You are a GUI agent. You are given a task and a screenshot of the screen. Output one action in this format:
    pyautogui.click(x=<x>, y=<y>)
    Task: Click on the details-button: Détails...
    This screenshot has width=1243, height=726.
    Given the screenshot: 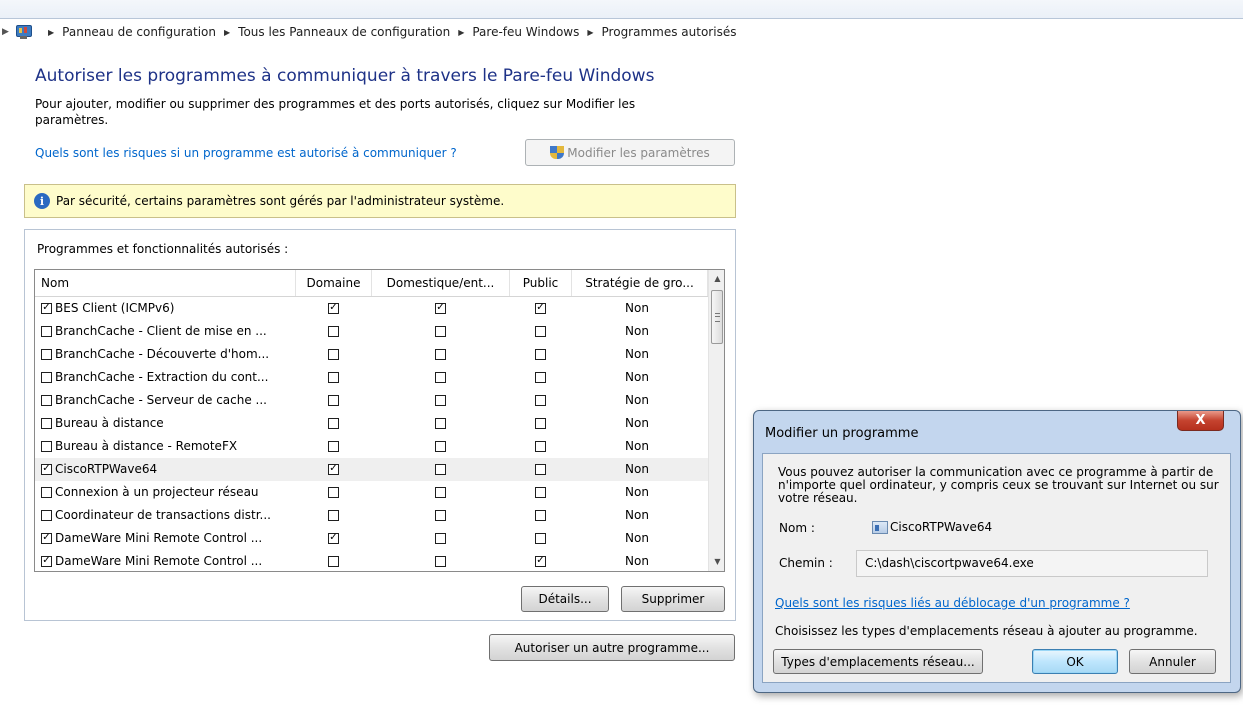 What is the action you would take?
    pyautogui.click(x=565, y=599)
    